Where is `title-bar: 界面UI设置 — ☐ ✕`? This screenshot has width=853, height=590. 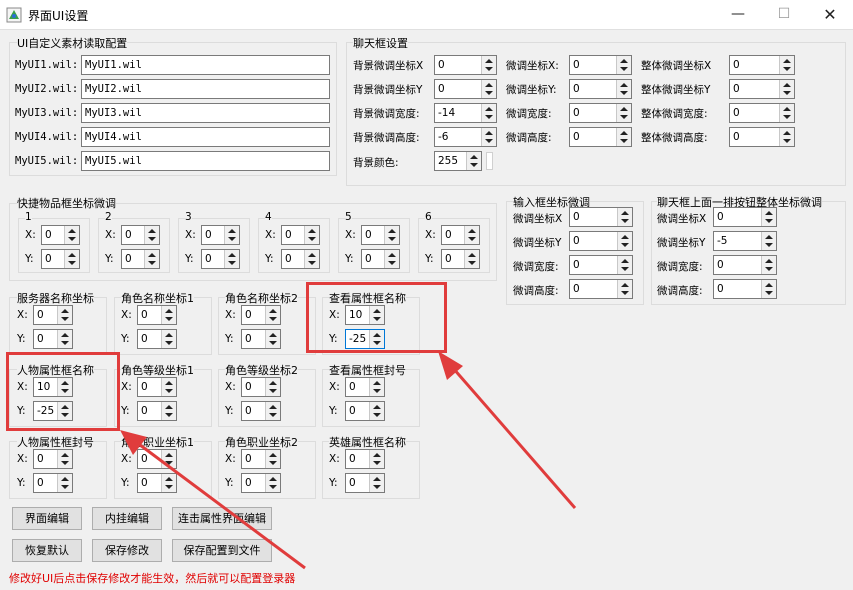 title-bar: 界面UI设置 — ☐ ✕ is located at coordinates (426, 15).